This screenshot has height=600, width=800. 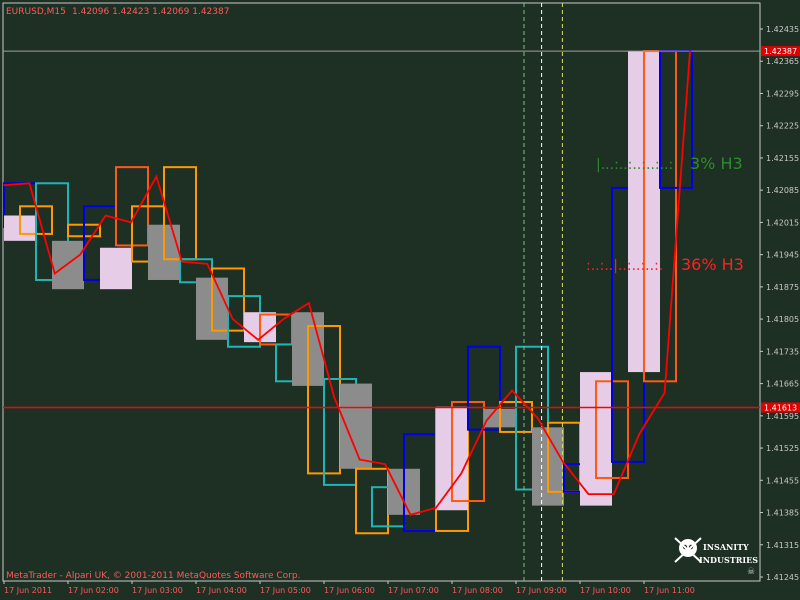 What do you see at coordinates (782, 93) in the screenshot?
I see `price-tick-label: 1.42295` at bounding box center [782, 93].